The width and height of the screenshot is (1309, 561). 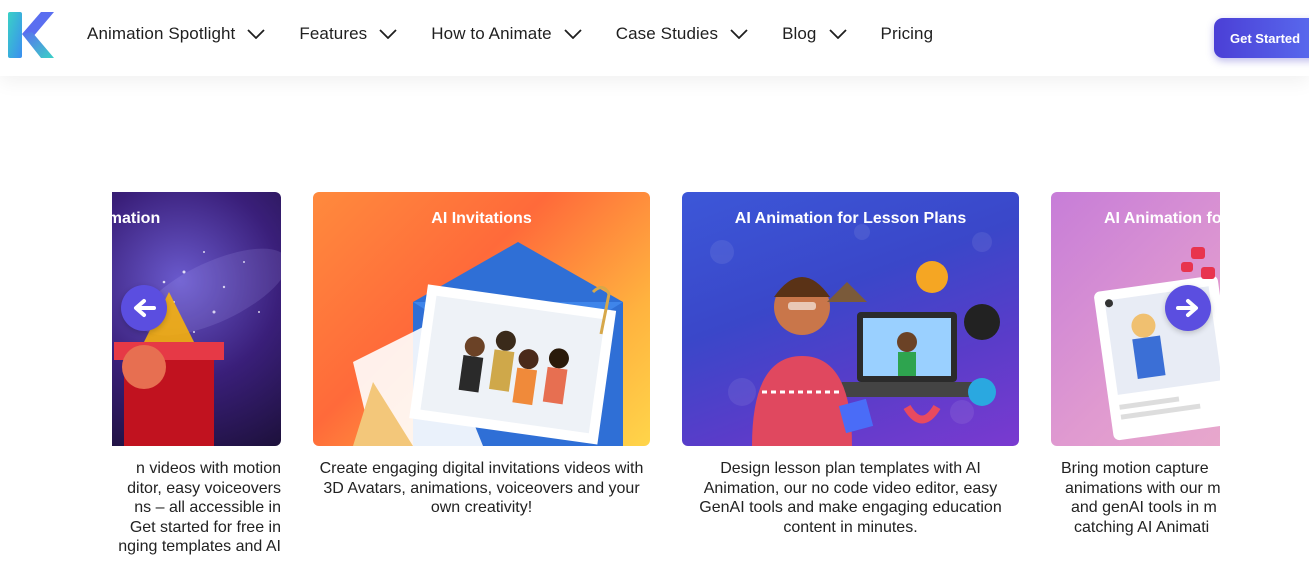 I want to click on desc-line: n videos with motion, so click(x=208, y=468).